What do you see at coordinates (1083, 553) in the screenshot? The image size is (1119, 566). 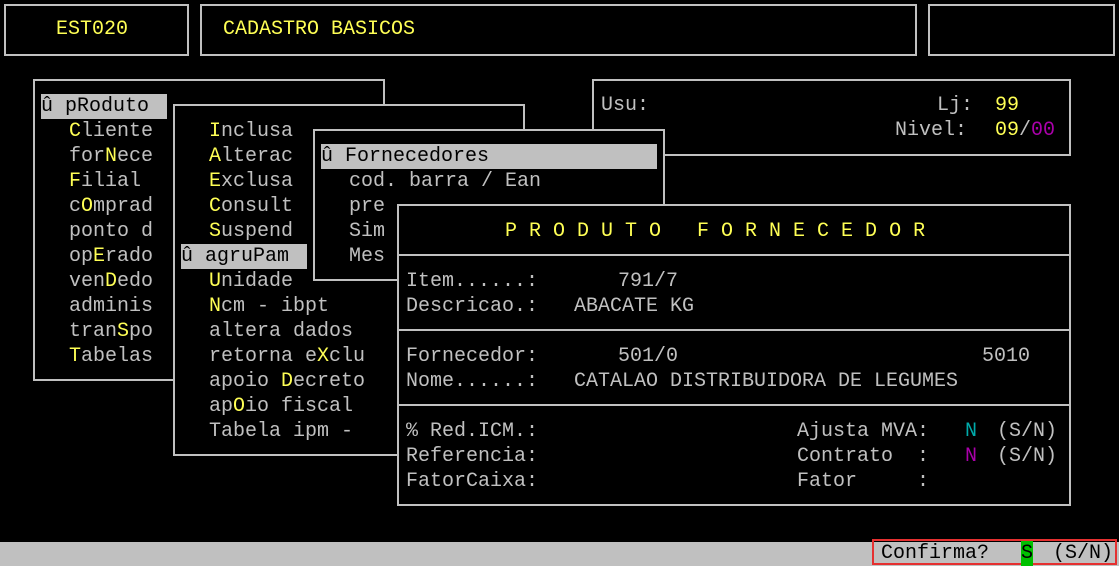 I see `confirm-hint: (S/N)` at bounding box center [1083, 553].